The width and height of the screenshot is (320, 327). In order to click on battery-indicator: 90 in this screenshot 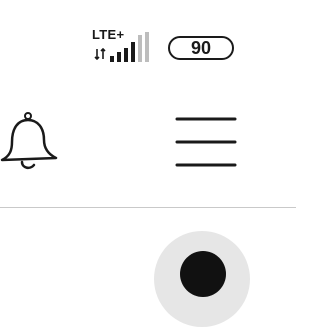, I will do `click(201, 48)`.